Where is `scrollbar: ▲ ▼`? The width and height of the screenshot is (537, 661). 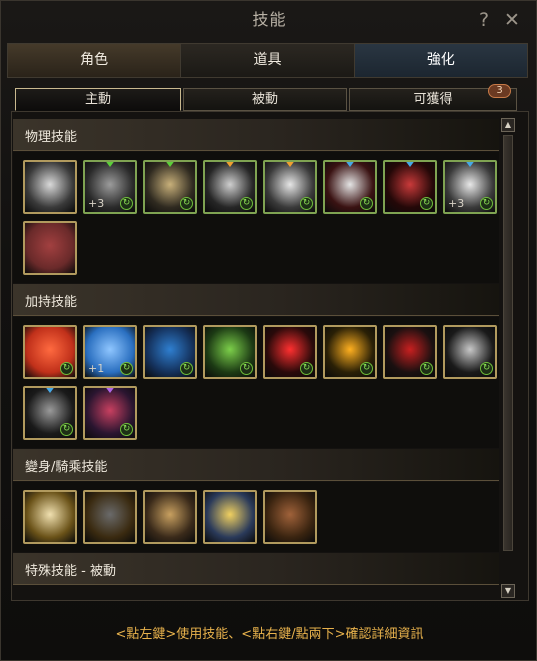 scrollbar: ▲ ▼ is located at coordinates (508, 358).